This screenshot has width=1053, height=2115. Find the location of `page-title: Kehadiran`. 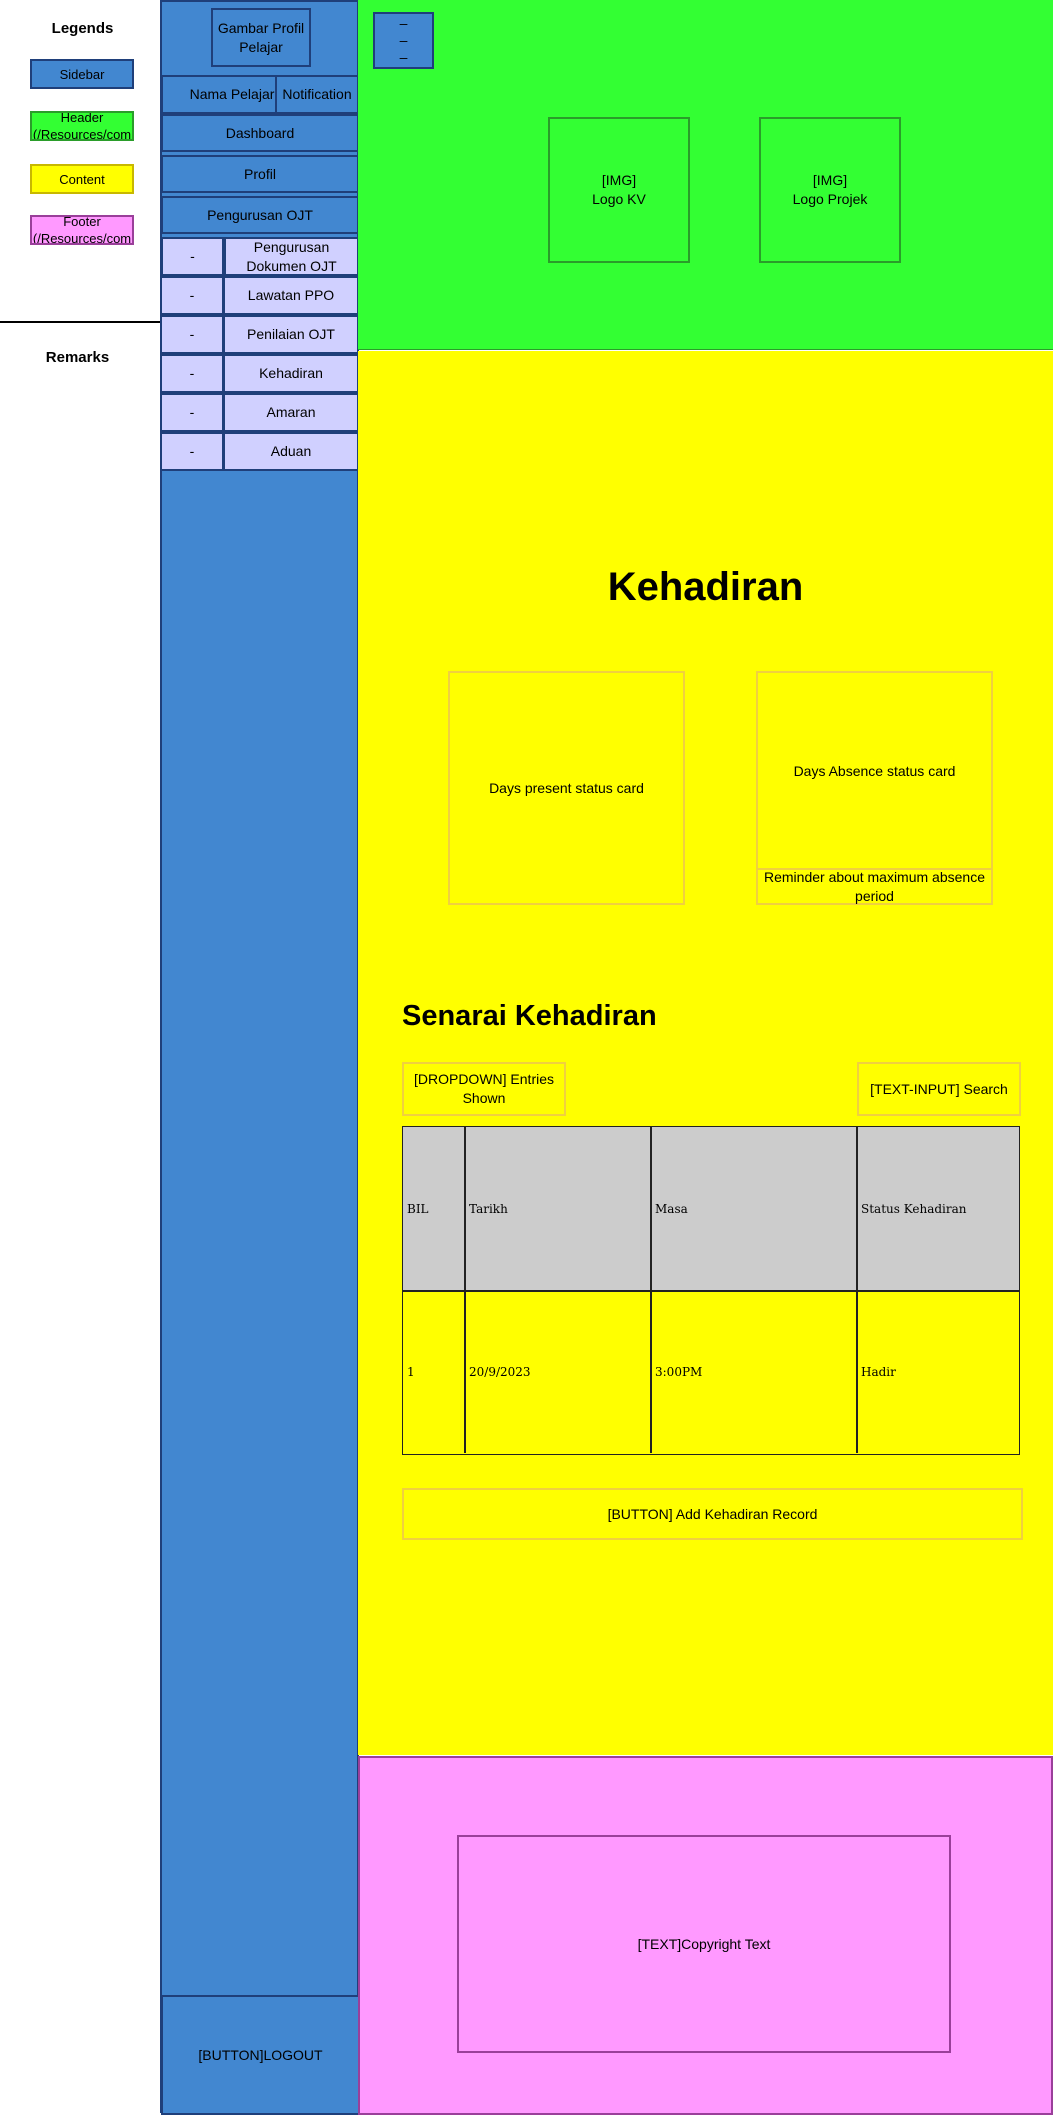

page-title: Kehadiran is located at coordinates (705, 587).